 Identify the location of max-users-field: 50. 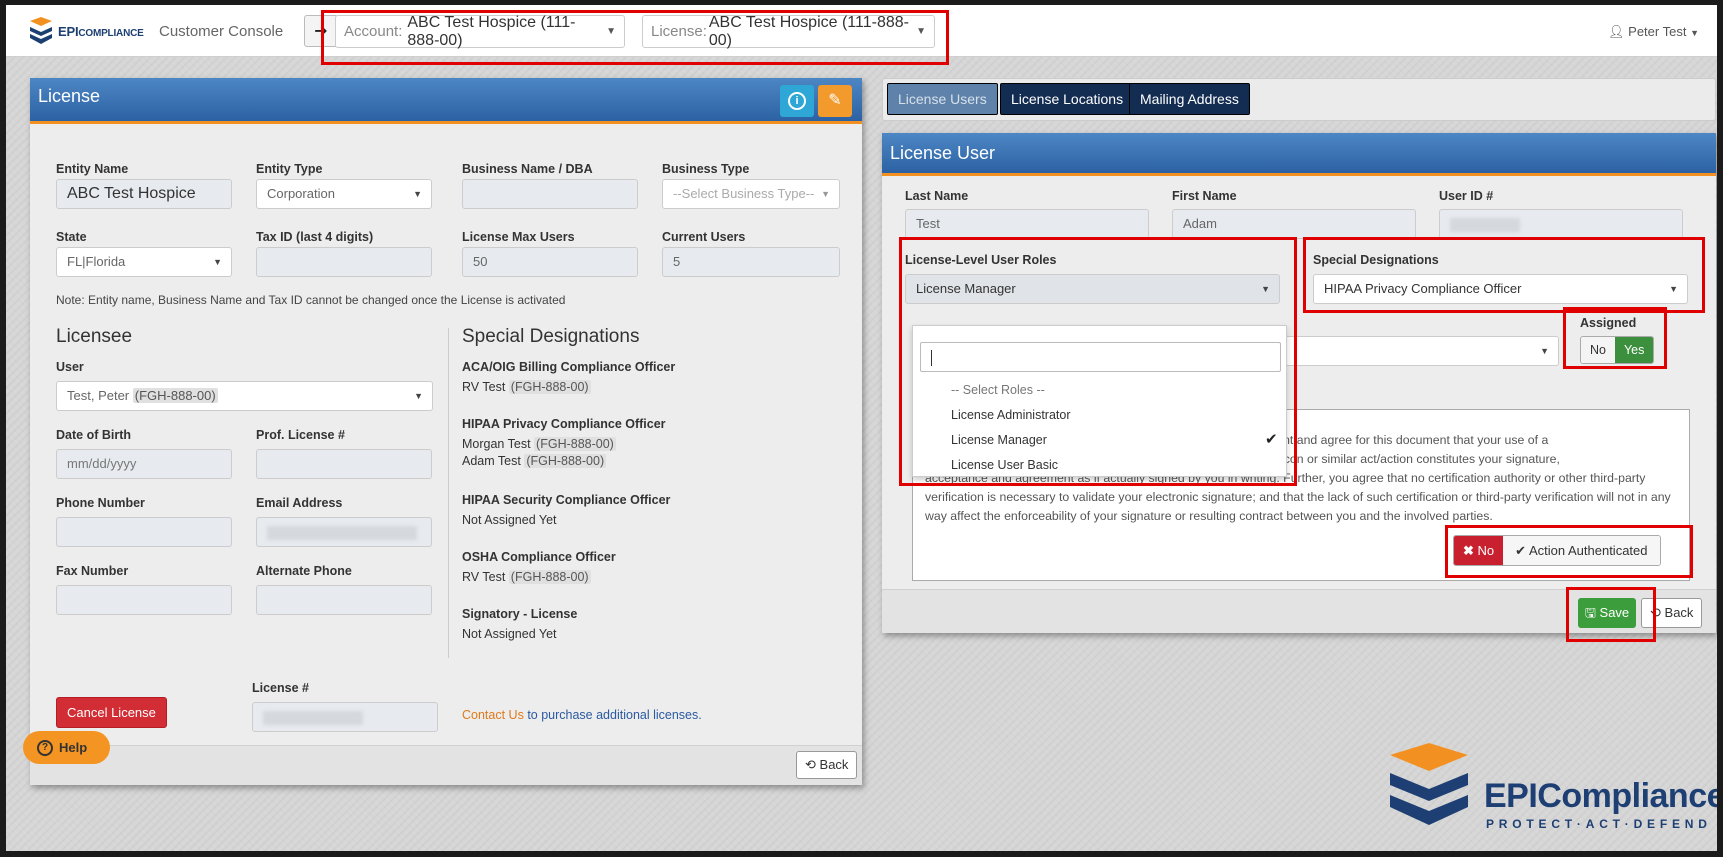
(550, 262).